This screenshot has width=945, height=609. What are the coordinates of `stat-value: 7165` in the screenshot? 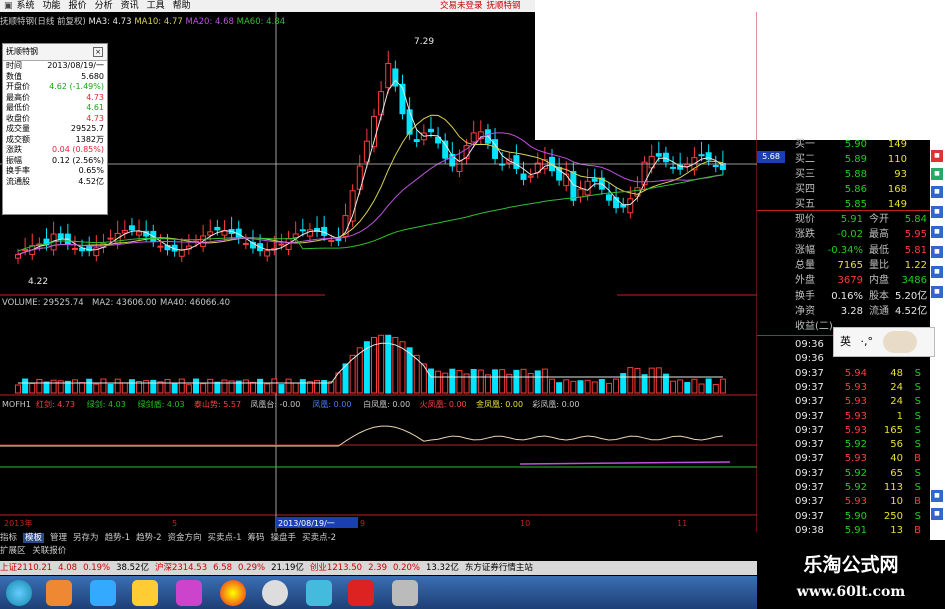 It's located at (850, 265).